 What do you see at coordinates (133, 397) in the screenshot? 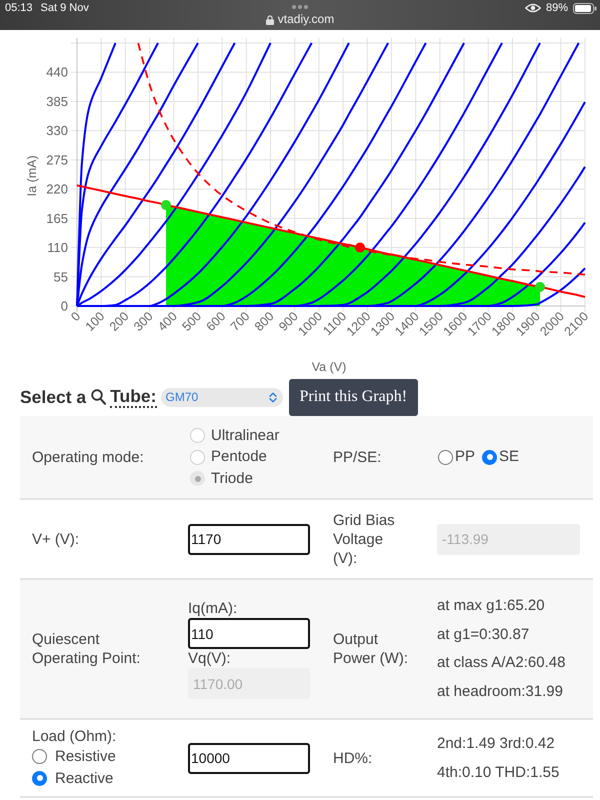
I see `tube-label: Tube:` at bounding box center [133, 397].